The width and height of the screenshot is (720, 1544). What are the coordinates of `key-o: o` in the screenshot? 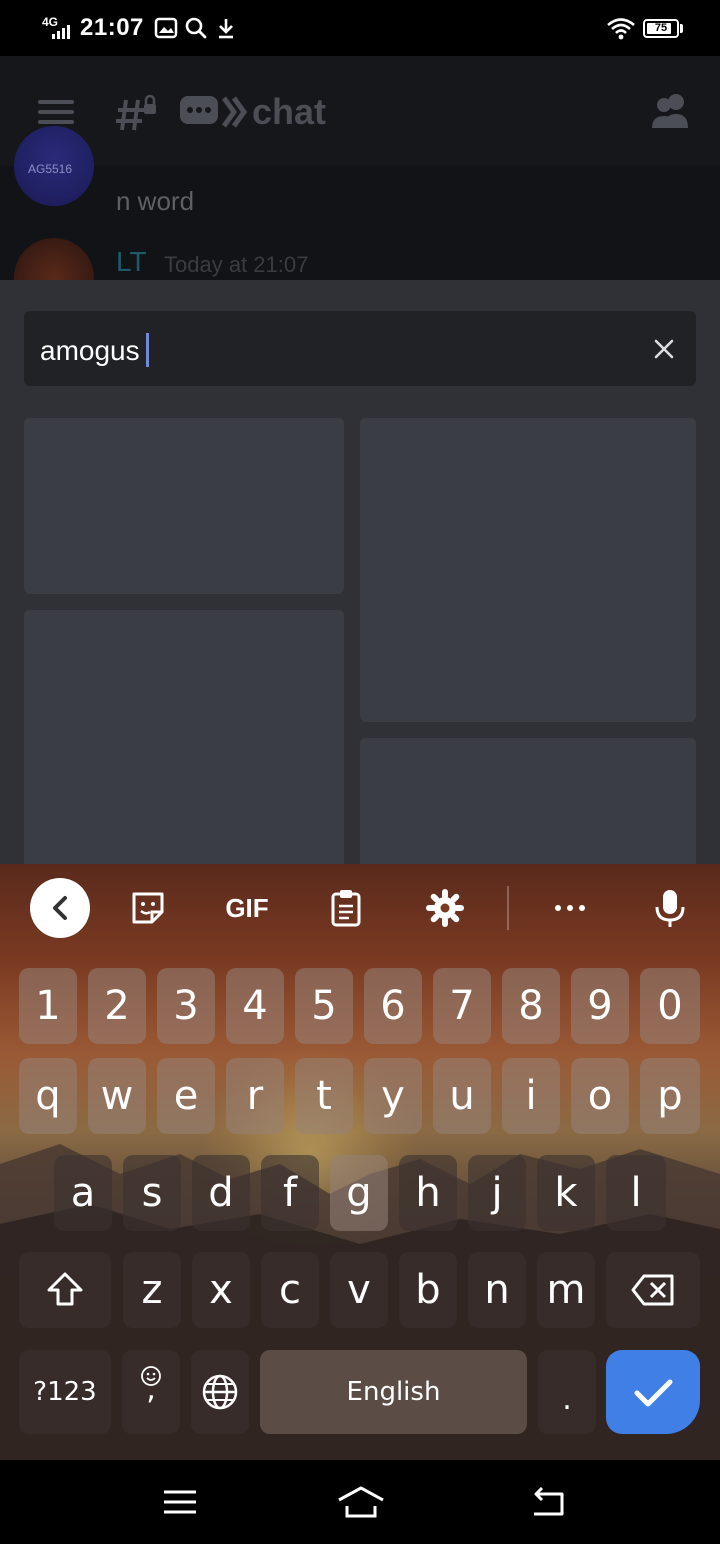 It's located at (600, 1096).